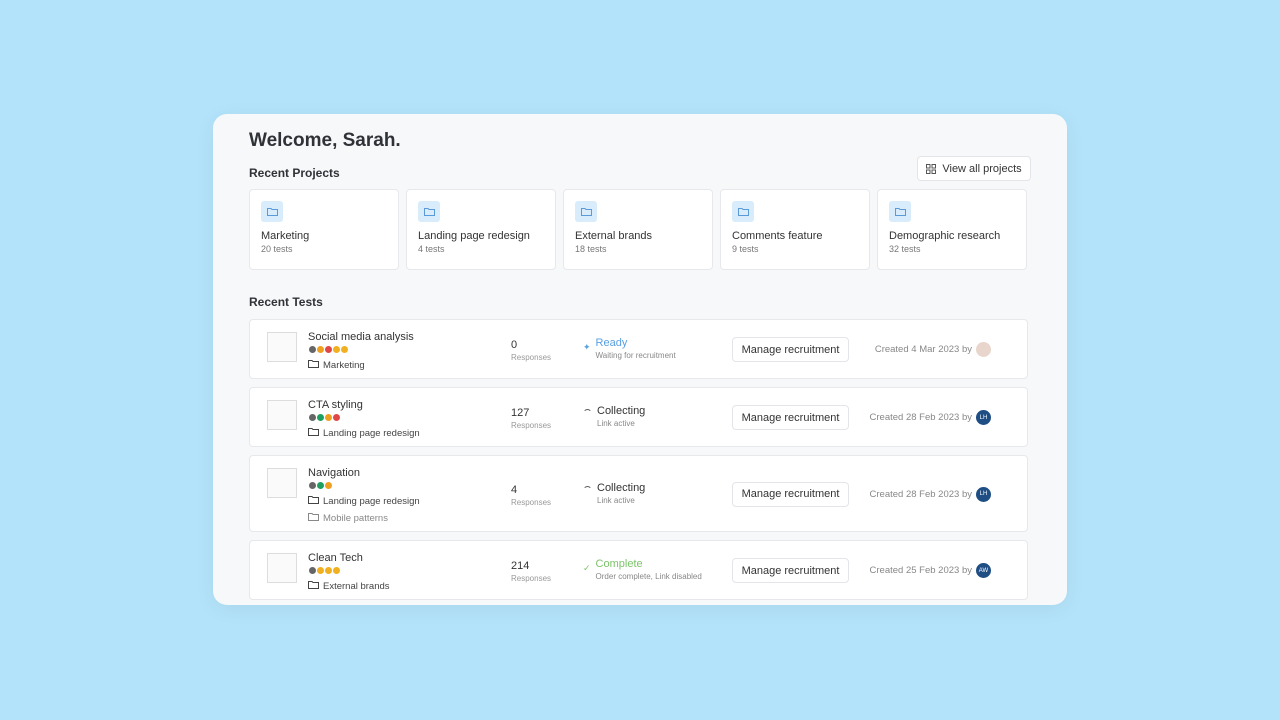 The height and width of the screenshot is (720, 1280). Describe the element at coordinates (531, 495) in the screenshot. I see `responses-count: 4 Responses` at that location.